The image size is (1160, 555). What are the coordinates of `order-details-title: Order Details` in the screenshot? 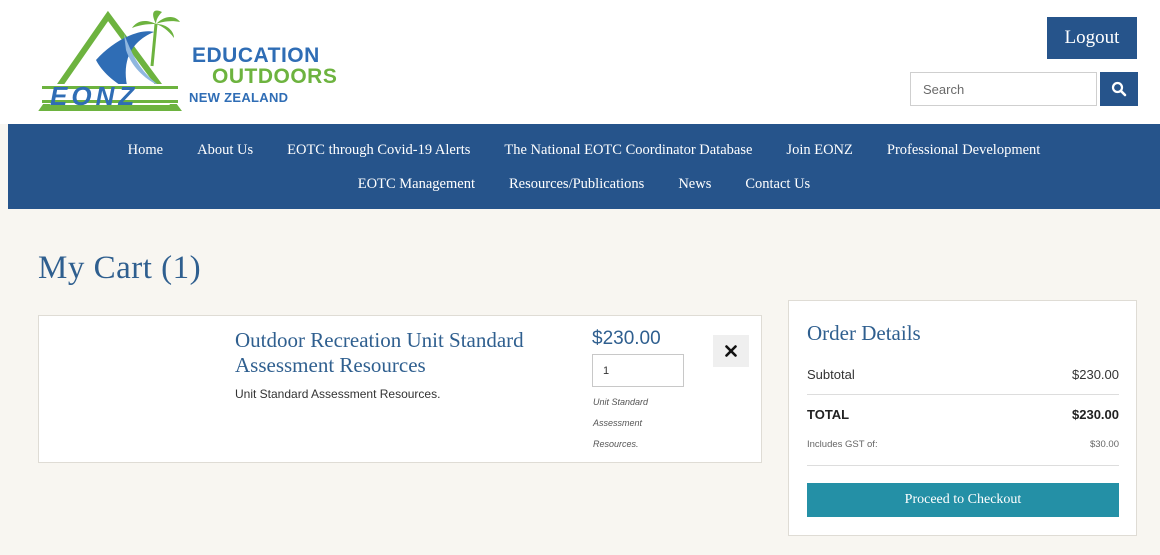 It's located at (864, 333).